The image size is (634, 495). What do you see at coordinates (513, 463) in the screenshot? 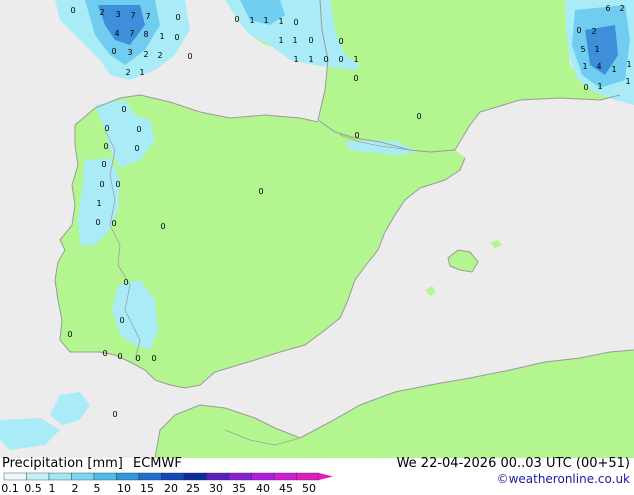
I see `datetime-label: We 22-04-2026 00..03 UTC (00+51)` at bounding box center [513, 463].